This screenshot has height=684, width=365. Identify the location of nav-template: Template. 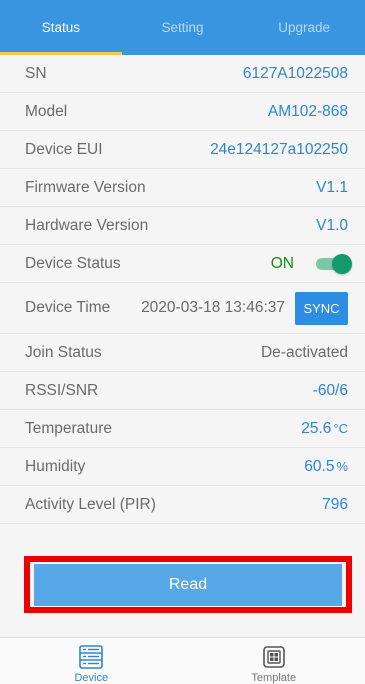
(274, 661).